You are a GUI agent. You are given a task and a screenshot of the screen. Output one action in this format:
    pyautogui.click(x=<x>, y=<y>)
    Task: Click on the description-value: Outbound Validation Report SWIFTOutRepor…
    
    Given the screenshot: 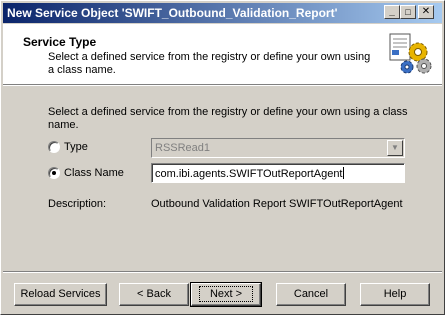 What is the action you would take?
    pyautogui.click(x=277, y=204)
    